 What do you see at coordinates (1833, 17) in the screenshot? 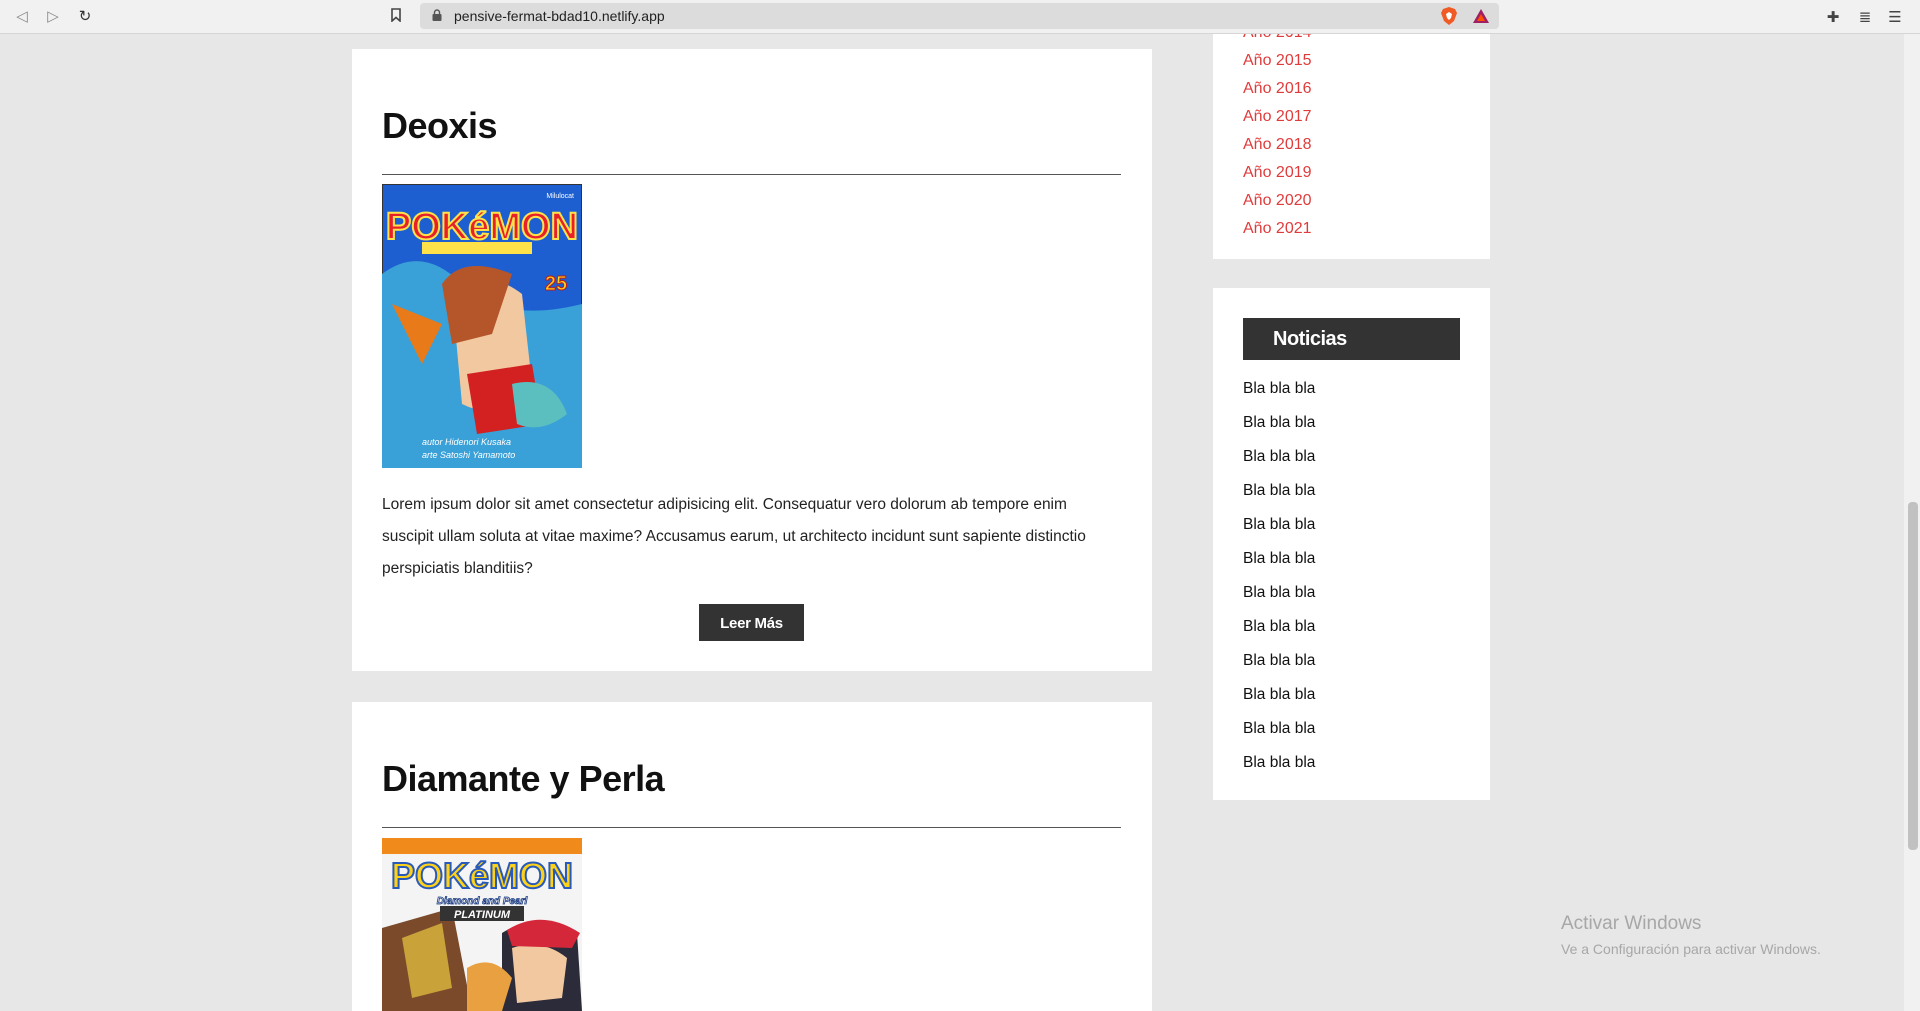
I see `extensions-icon: ✚` at bounding box center [1833, 17].